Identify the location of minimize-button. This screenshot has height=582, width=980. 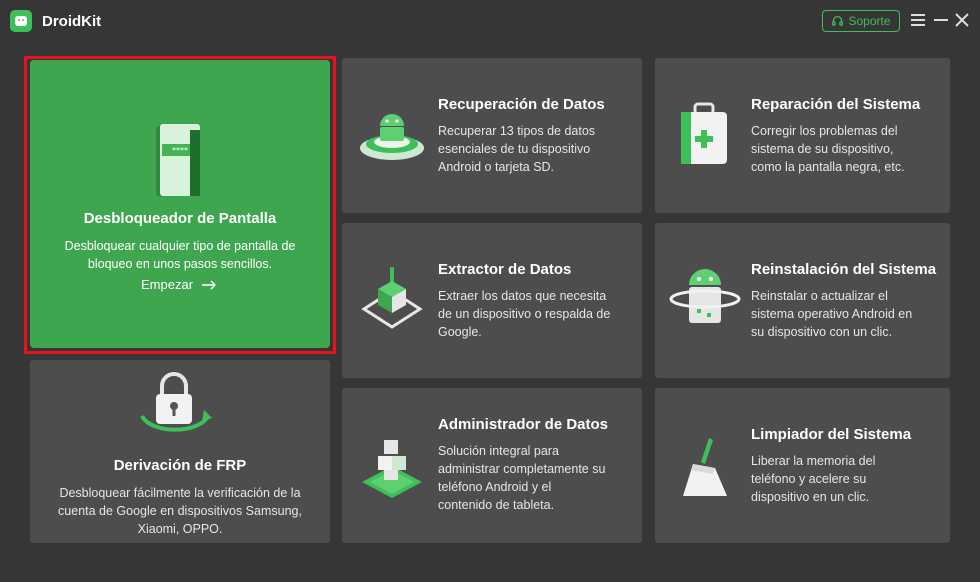
(941, 20).